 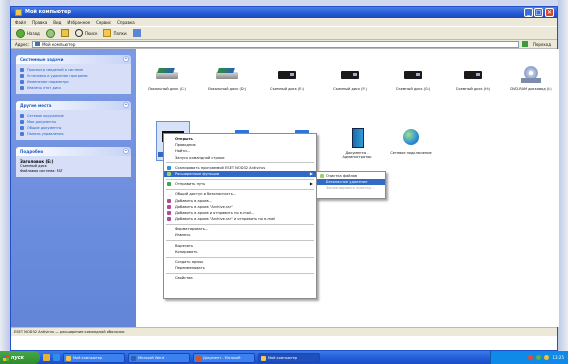 I want to click on place-control-panel: Панель управления, so click(x=73, y=134).